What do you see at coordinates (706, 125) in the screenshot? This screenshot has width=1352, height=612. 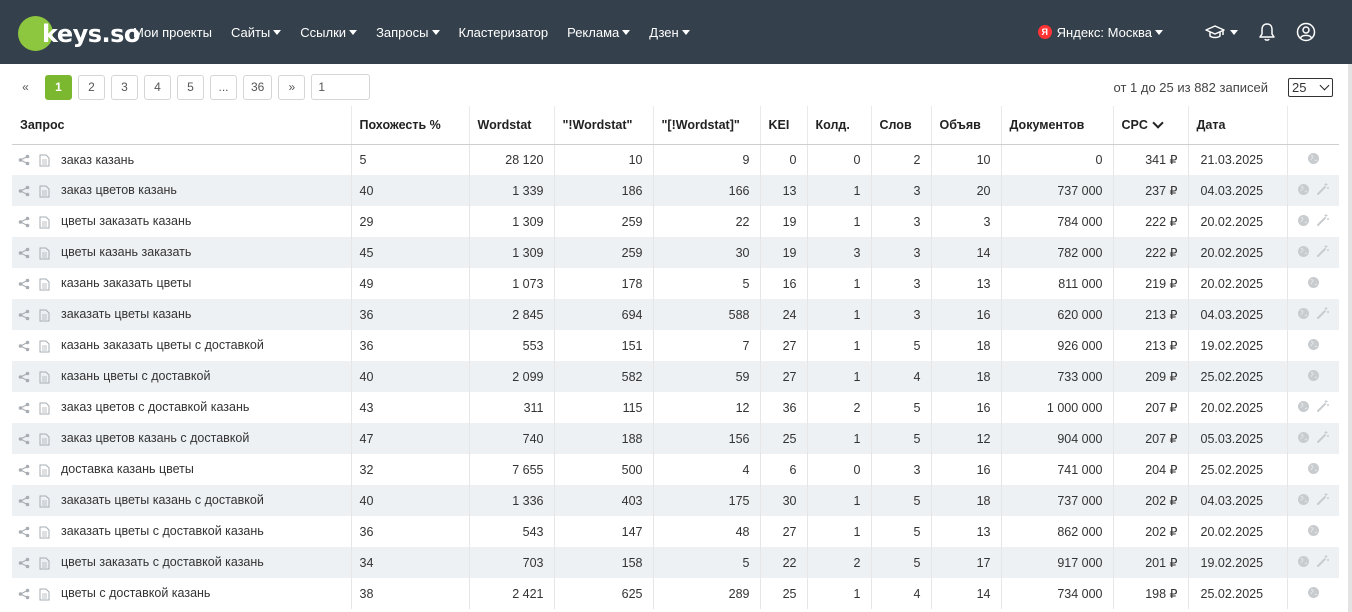 I see `column-header: "[!Wordstat]"` at bounding box center [706, 125].